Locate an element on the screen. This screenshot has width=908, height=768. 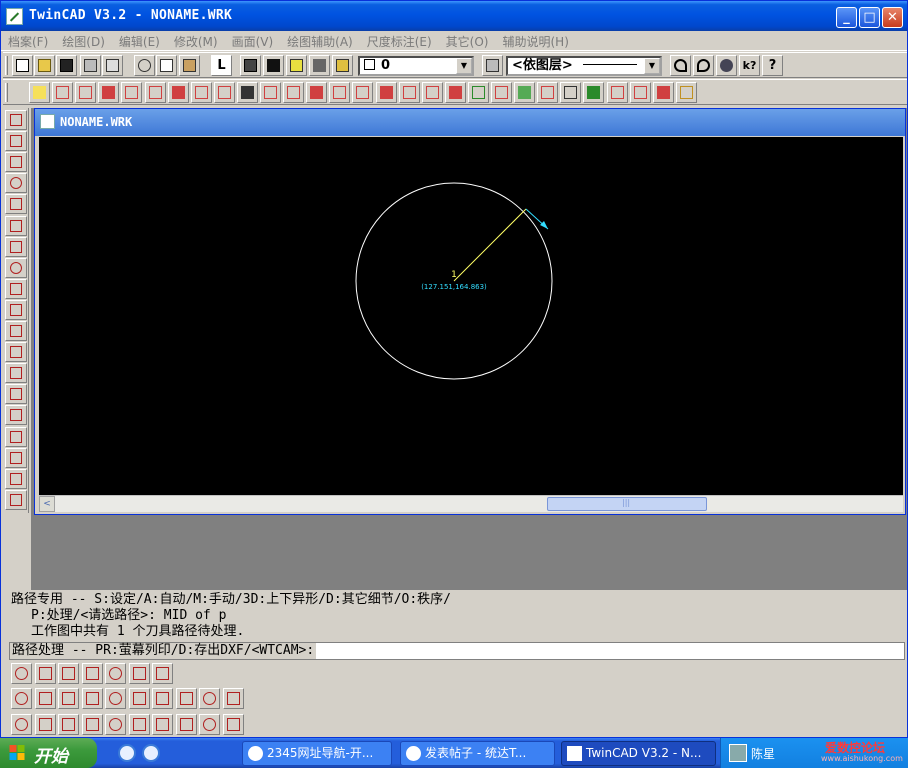
wcs-button is located at coordinates (617, 92).